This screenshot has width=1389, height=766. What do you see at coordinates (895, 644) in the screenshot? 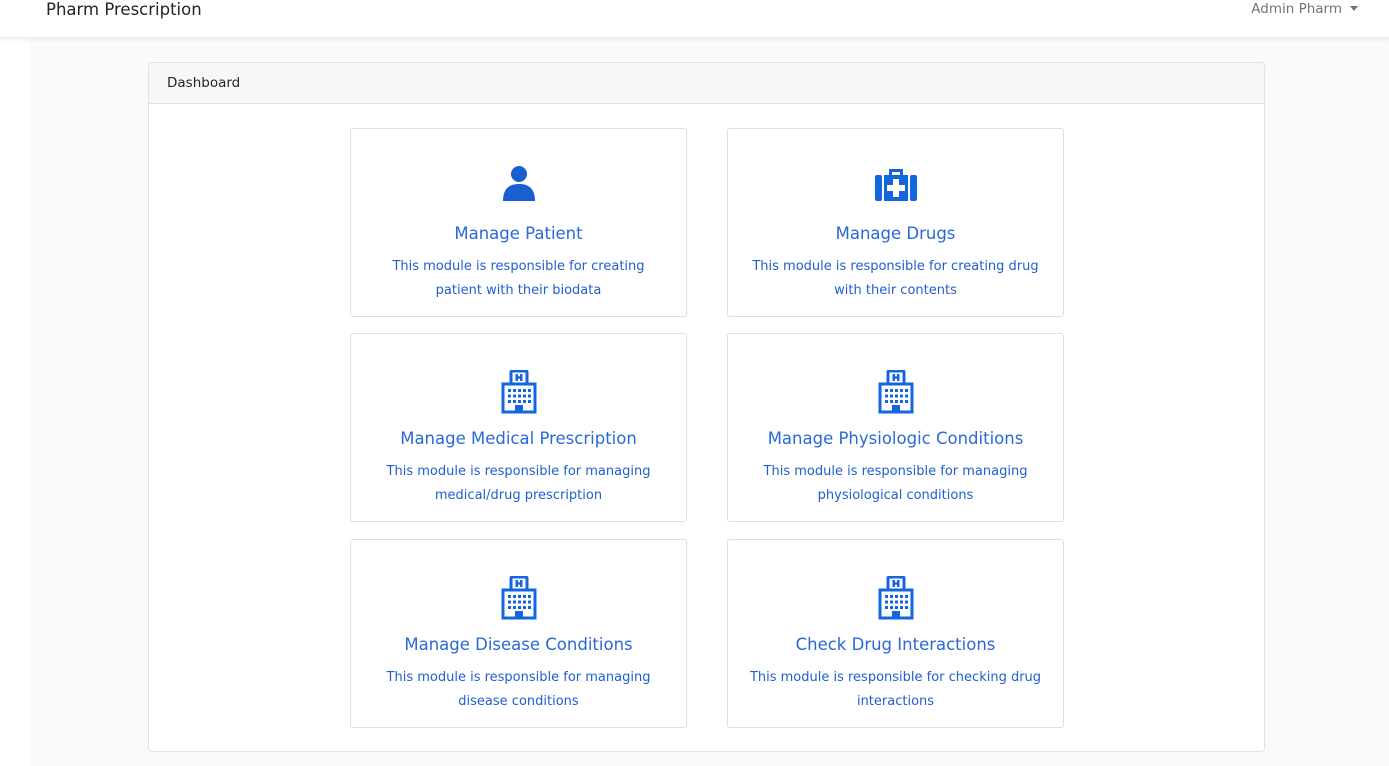
I see `tile-title: Check Drug Interactions` at bounding box center [895, 644].